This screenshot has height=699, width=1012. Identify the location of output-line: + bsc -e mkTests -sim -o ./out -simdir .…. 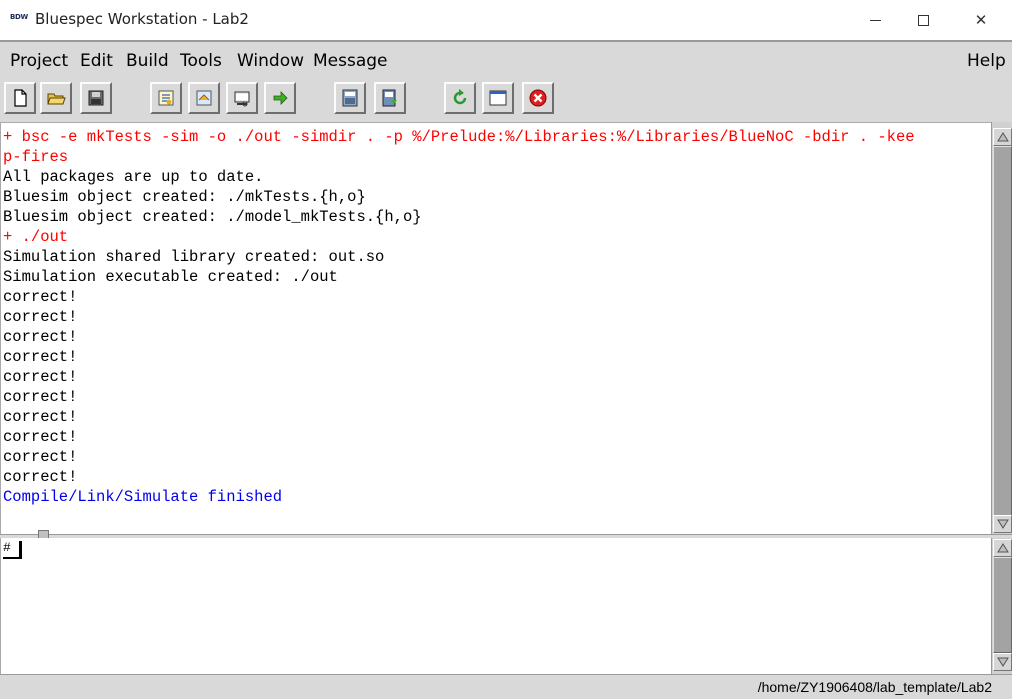
(459, 137).